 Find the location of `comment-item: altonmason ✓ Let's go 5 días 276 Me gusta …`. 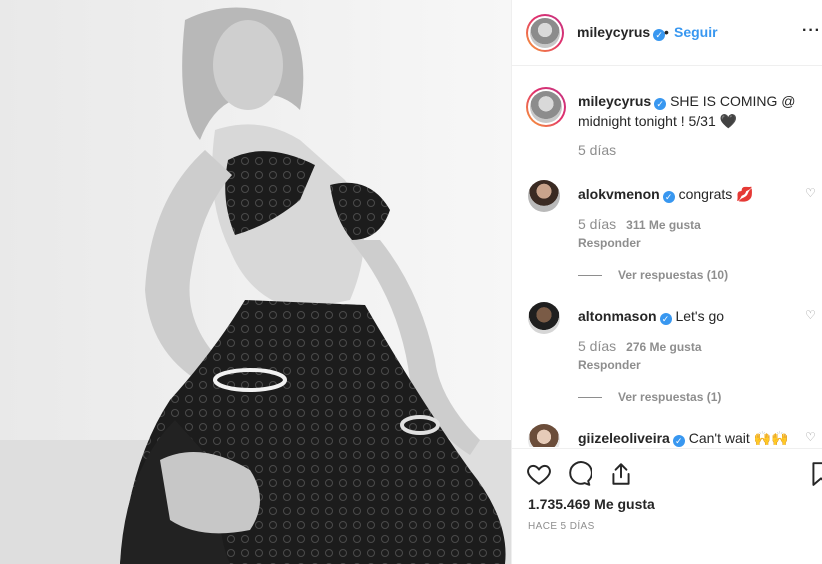

comment-item: altonmason ✓ Let's go 5 días 276 Me gusta … is located at coordinates (667, 362).